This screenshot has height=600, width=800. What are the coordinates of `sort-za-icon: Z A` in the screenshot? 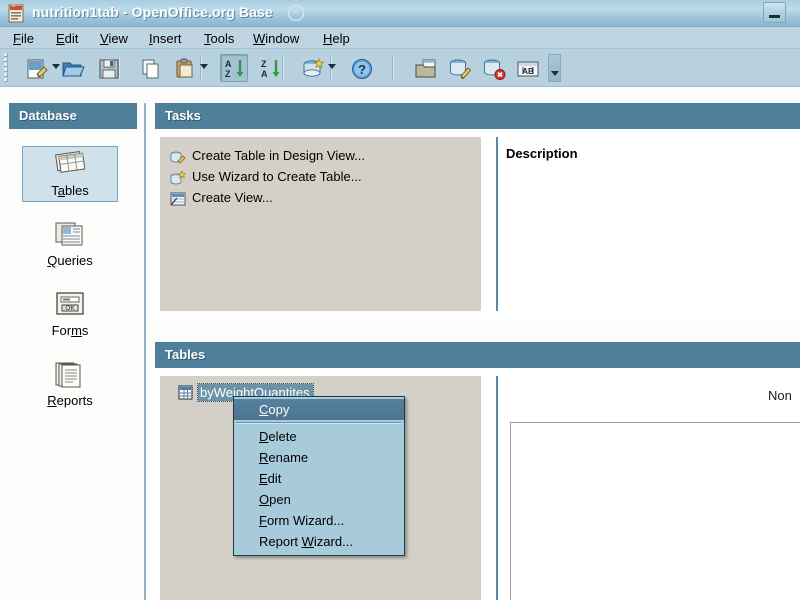 It's located at (271, 69).